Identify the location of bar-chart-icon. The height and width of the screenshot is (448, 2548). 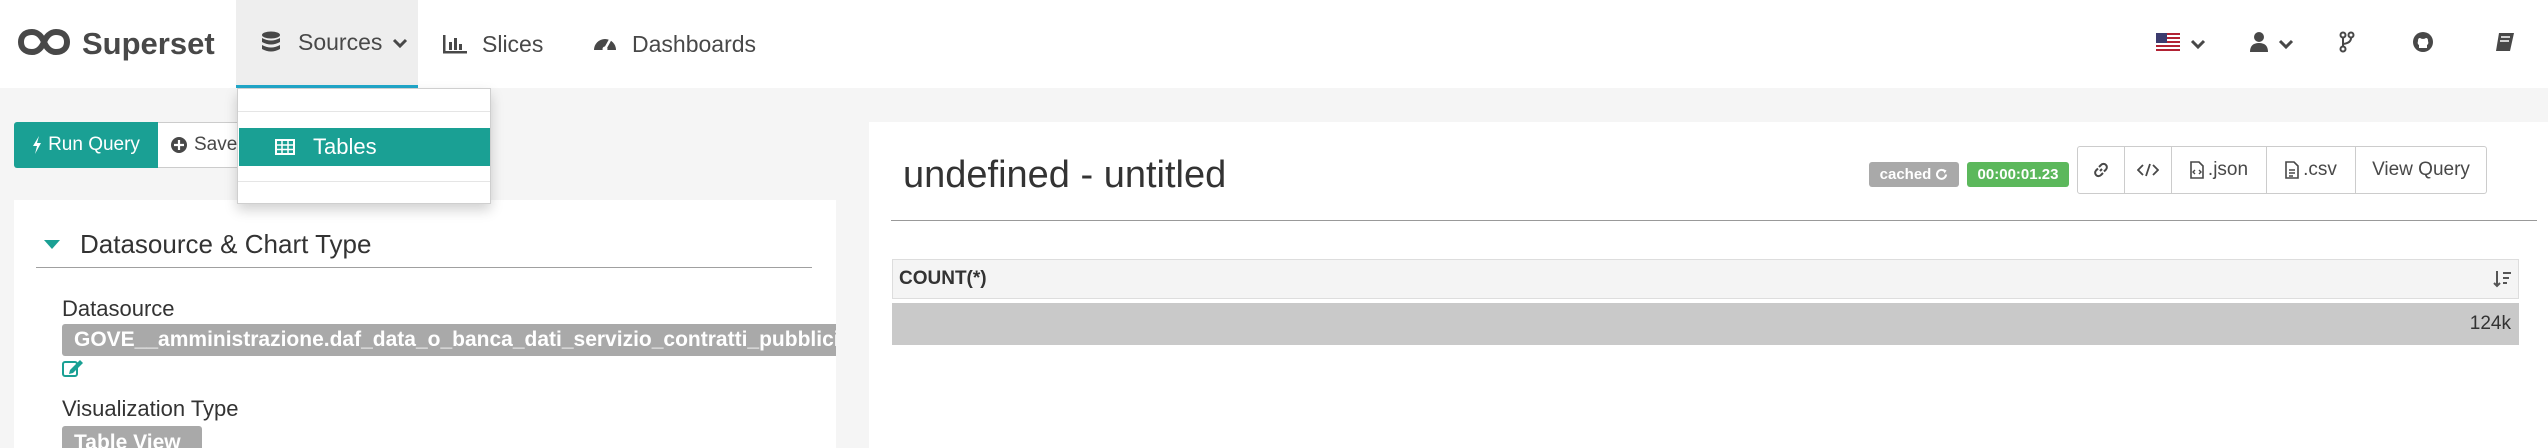
(455, 44).